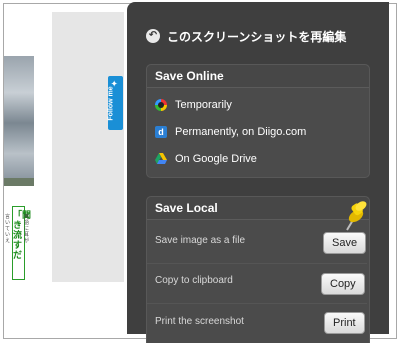  Describe the element at coordinates (161, 105) in the screenshot. I see `temporary-icon` at that location.